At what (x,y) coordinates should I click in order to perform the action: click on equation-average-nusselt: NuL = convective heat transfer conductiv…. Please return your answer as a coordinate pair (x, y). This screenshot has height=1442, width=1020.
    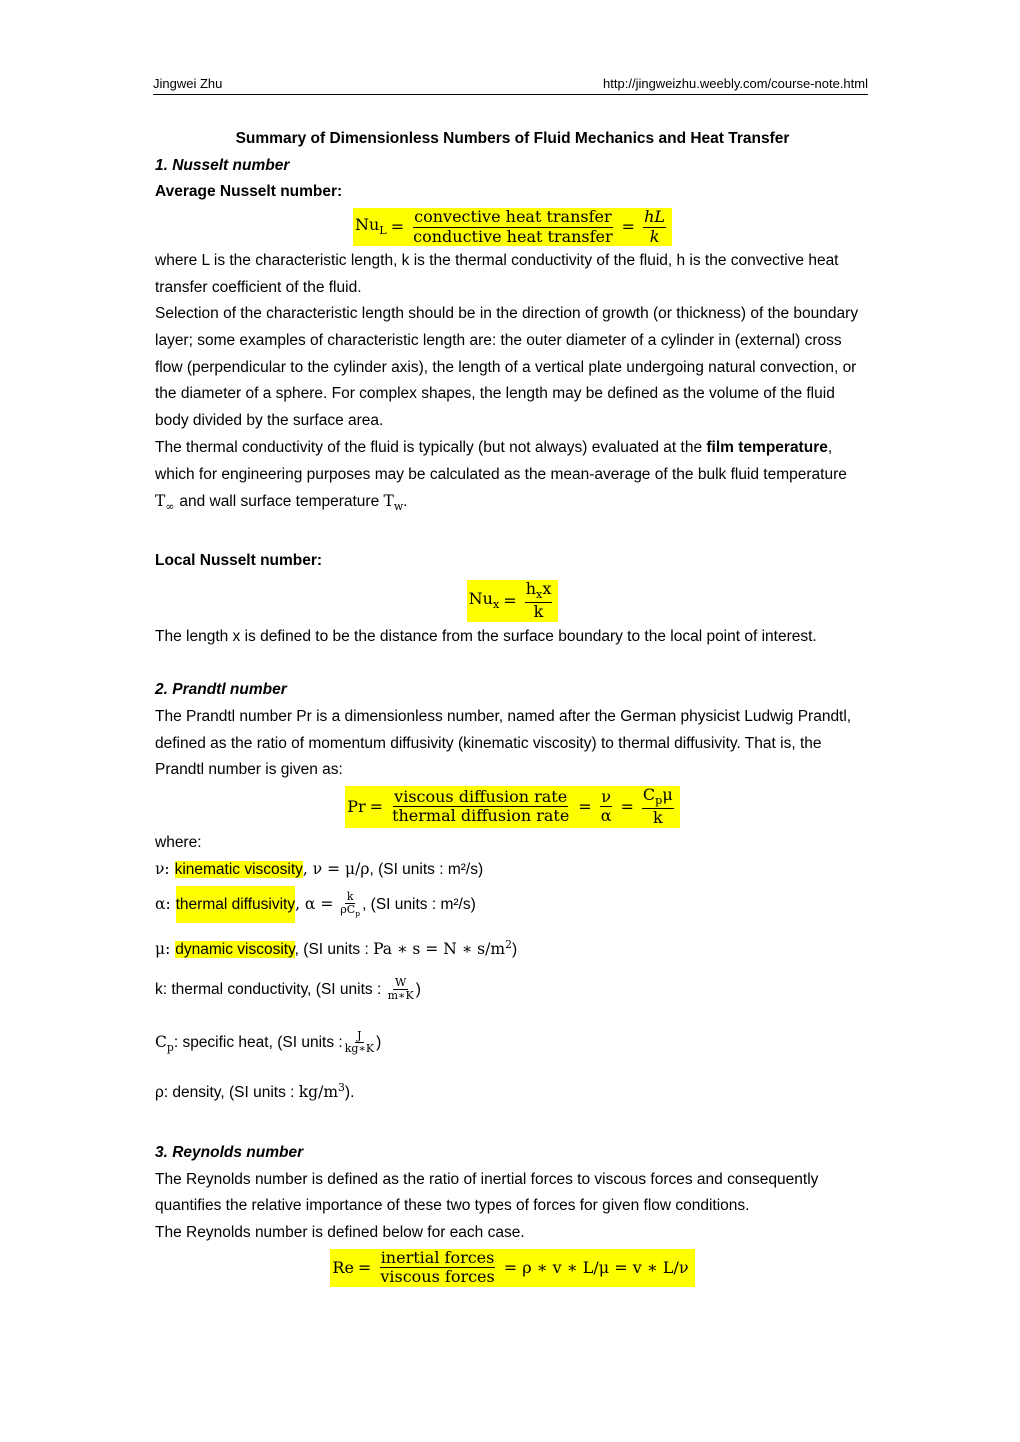
    Looking at the image, I should click on (512, 226).